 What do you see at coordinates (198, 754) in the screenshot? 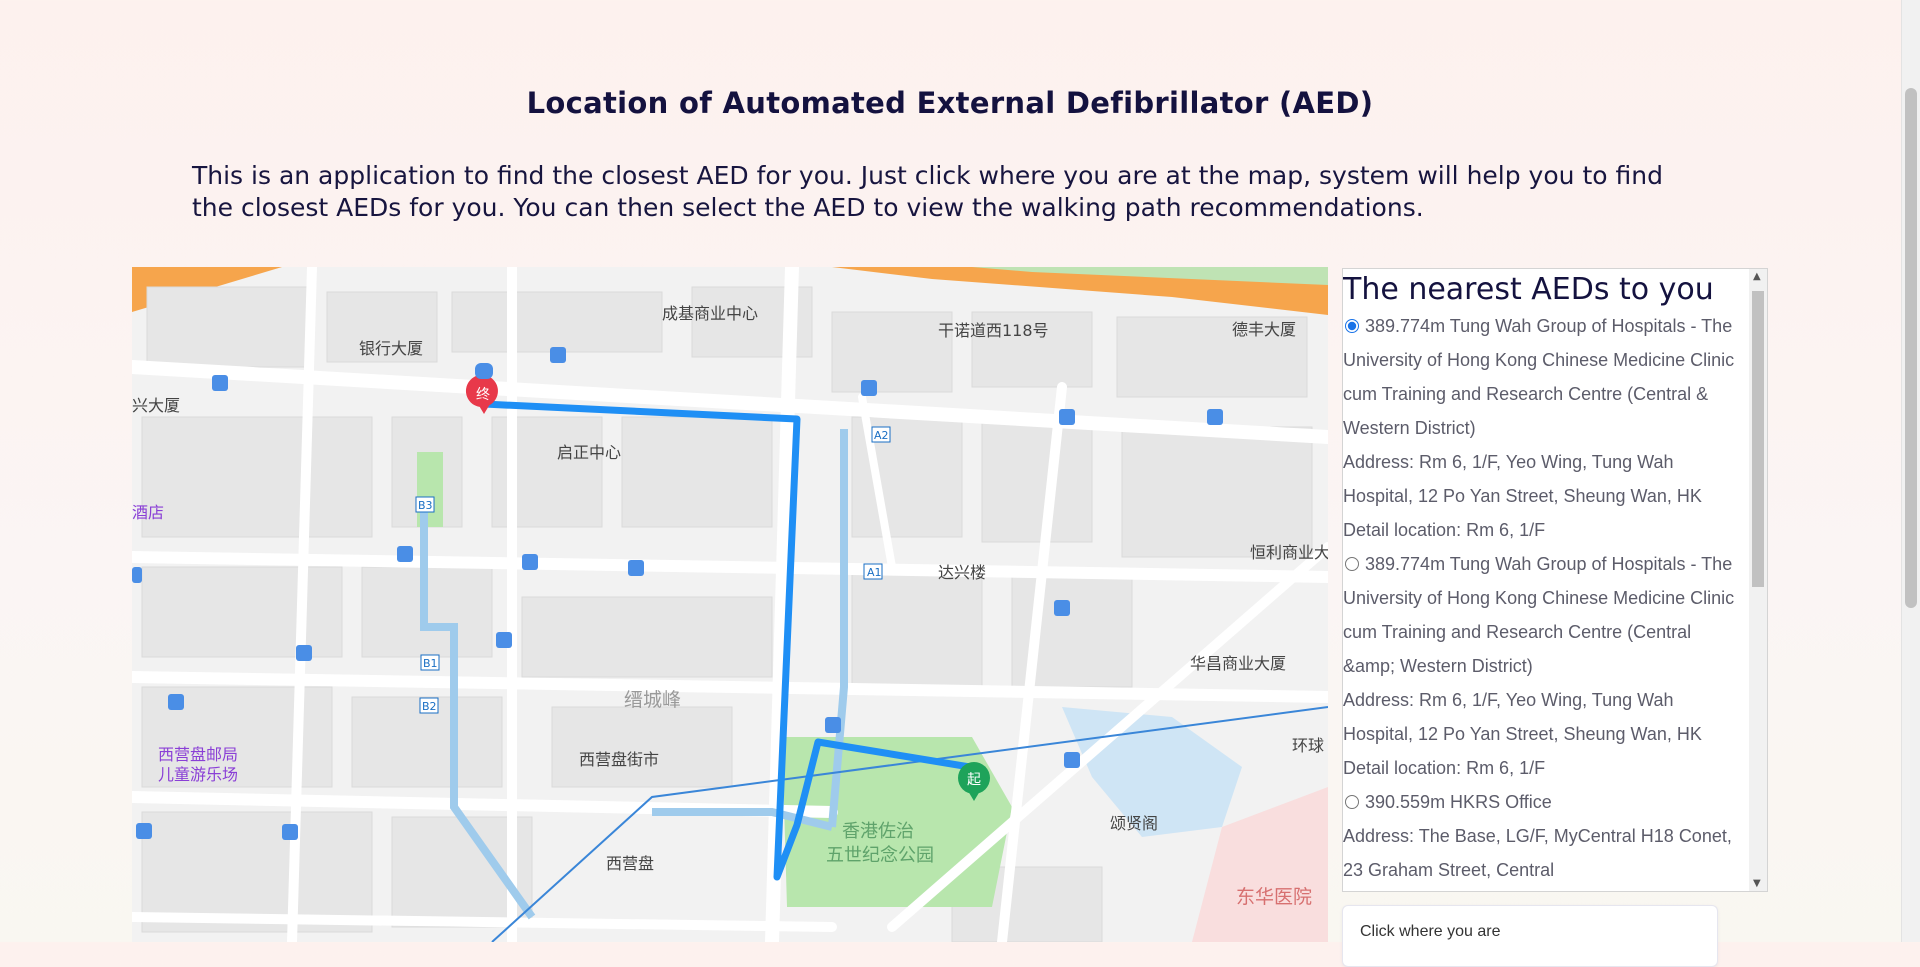
I see `map-label: 西营盘邮局` at bounding box center [198, 754].